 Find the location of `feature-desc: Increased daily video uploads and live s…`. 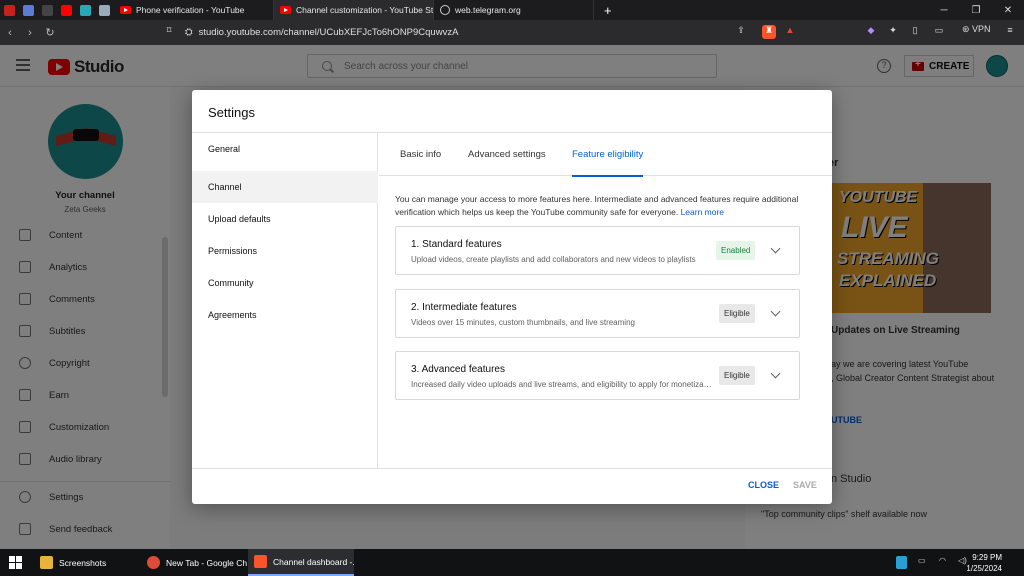

feature-desc: Increased daily video uploads and live s… is located at coordinates (562, 384).